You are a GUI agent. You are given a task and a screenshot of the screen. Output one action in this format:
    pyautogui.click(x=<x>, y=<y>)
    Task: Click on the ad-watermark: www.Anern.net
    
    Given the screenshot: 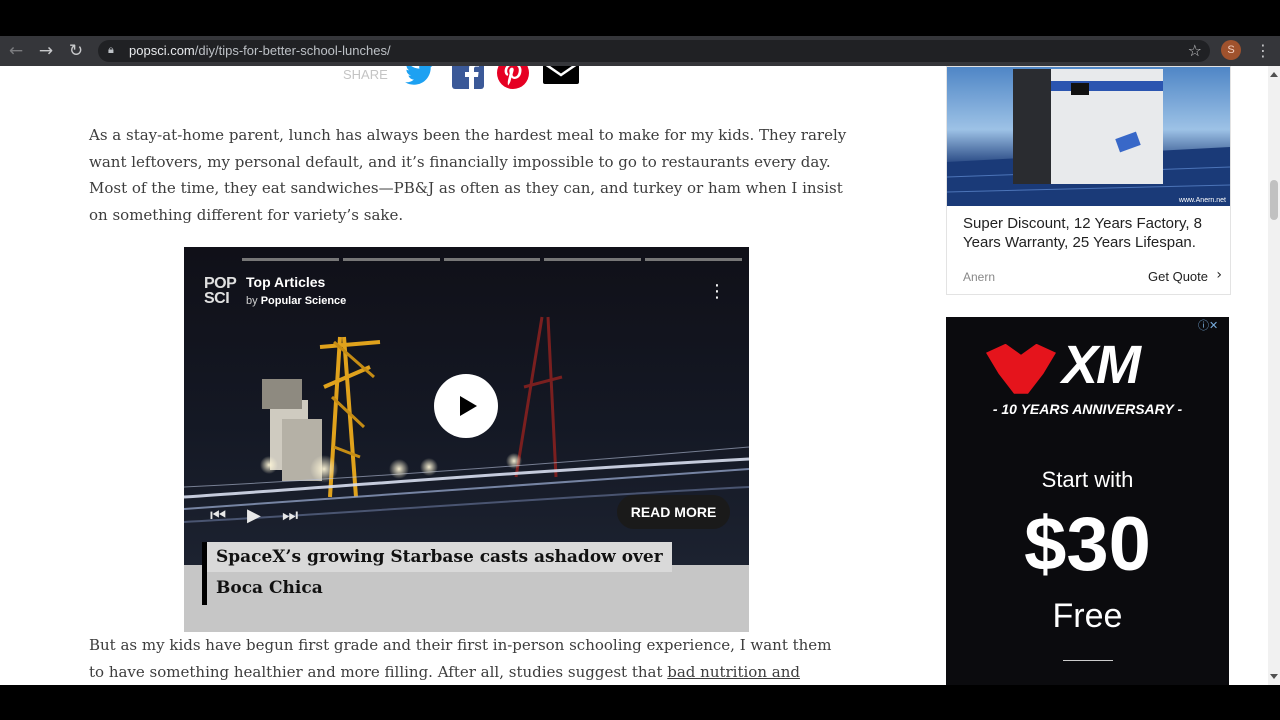 What is the action you would take?
    pyautogui.click(x=1202, y=200)
    